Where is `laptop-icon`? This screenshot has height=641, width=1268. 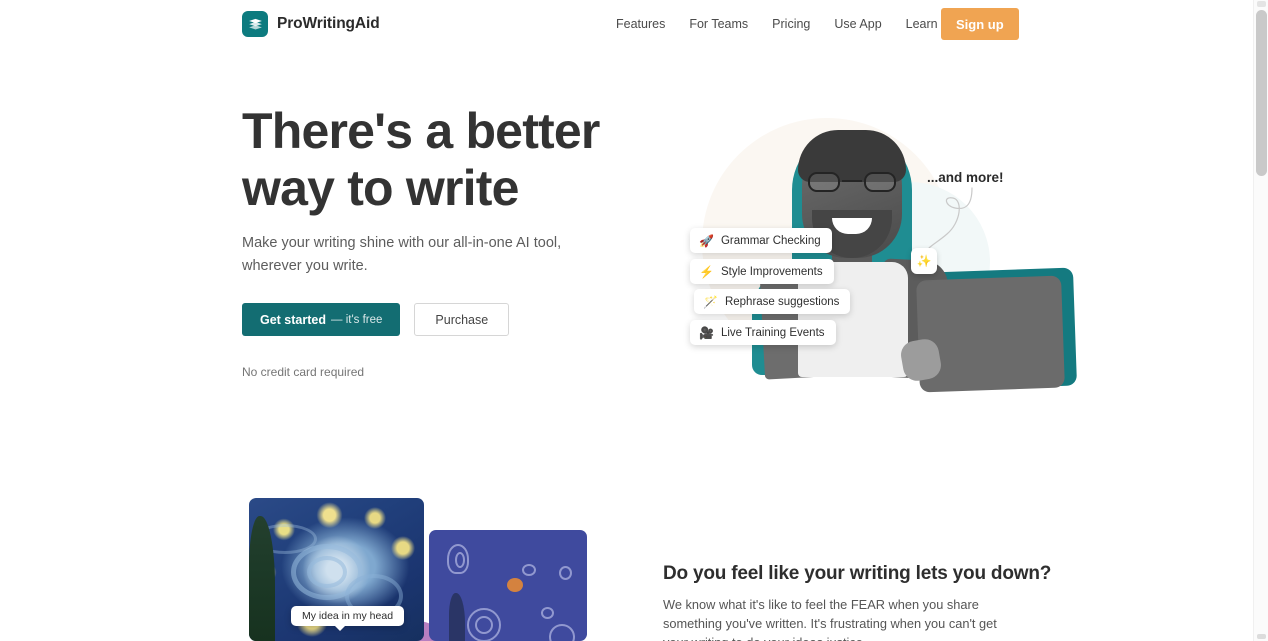 laptop-icon is located at coordinates (990, 334).